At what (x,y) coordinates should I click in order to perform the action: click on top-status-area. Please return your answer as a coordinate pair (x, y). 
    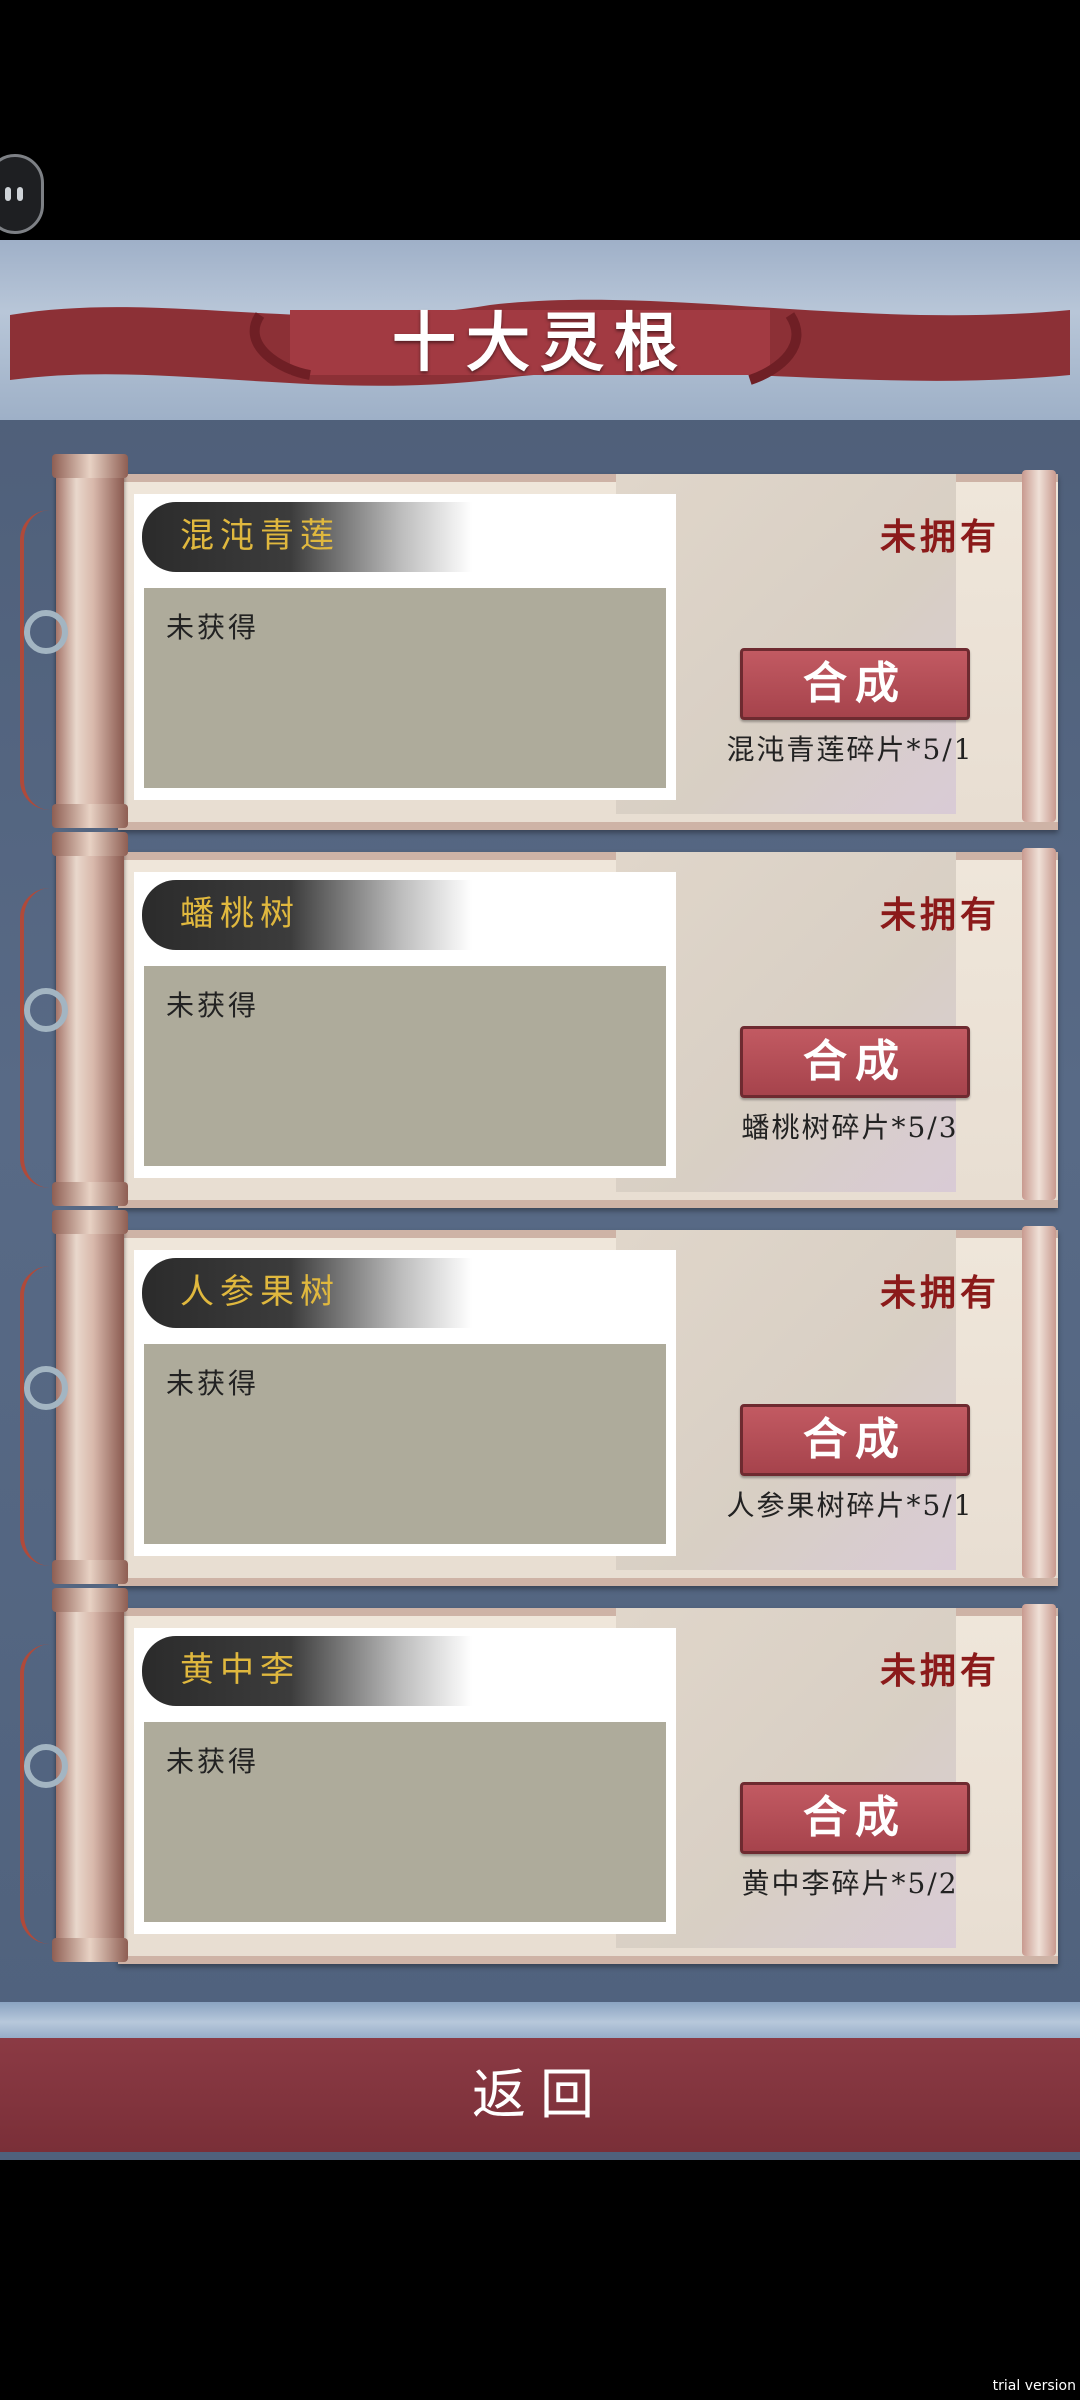
    Looking at the image, I should click on (540, 120).